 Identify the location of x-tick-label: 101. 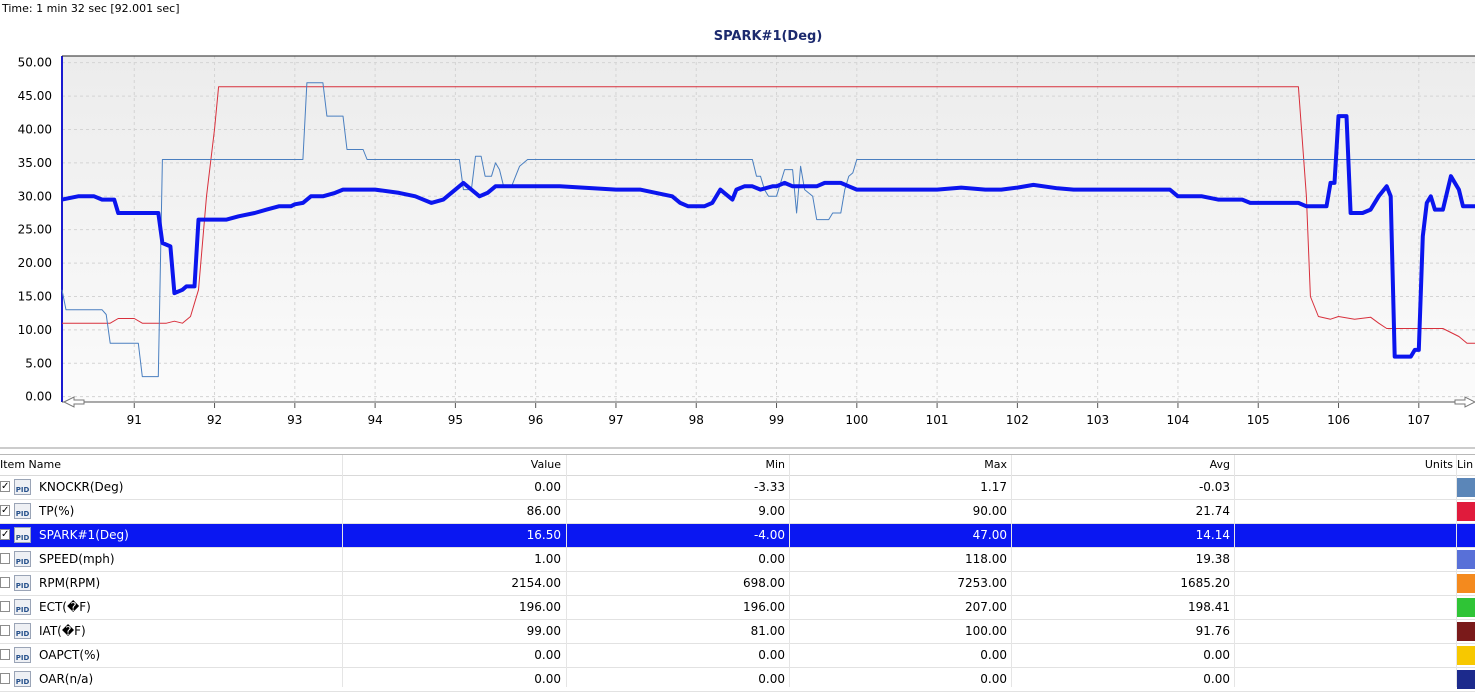
(937, 420).